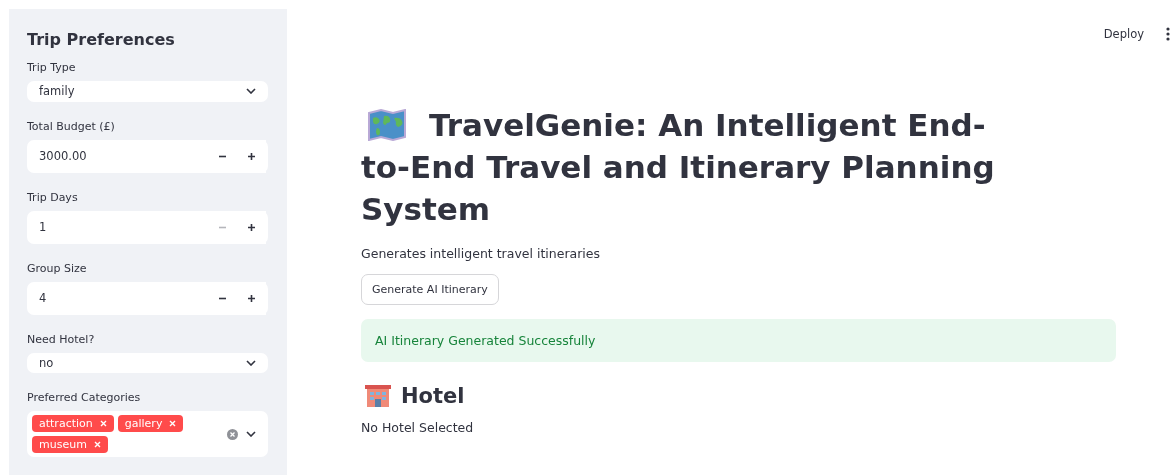 This screenshot has width=1174, height=475. What do you see at coordinates (430, 289) in the screenshot?
I see `generate-button: Generate AI Itinerary` at bounding box center [430, 289].